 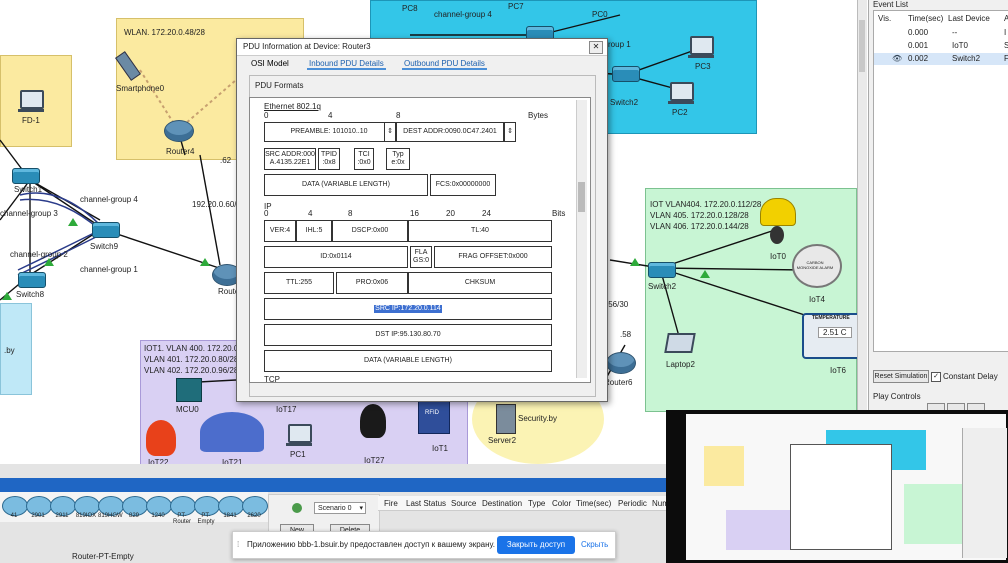 I want to click on switch2-icon, so click(x=662, y=270).